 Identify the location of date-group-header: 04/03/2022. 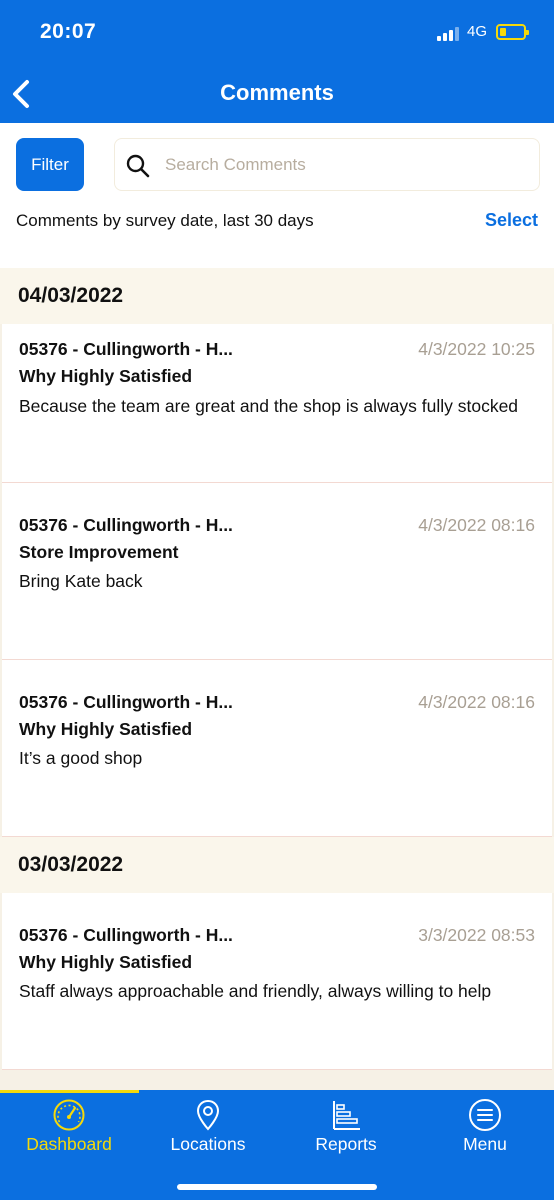
(277, 296).